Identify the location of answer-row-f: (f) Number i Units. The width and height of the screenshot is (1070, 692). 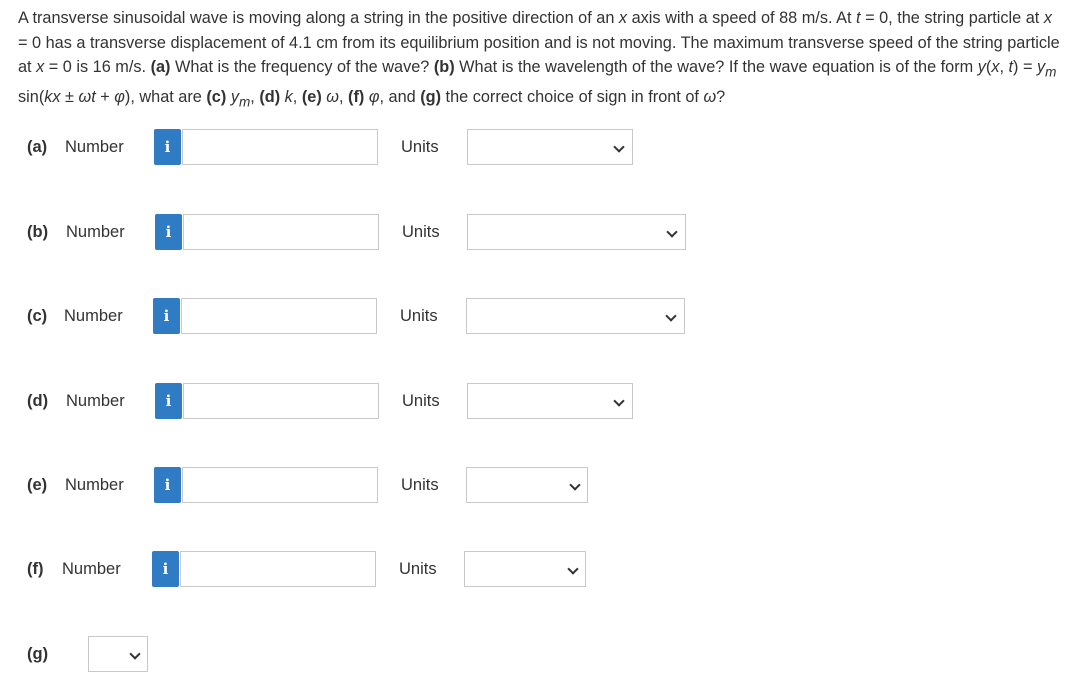
(300, 569).